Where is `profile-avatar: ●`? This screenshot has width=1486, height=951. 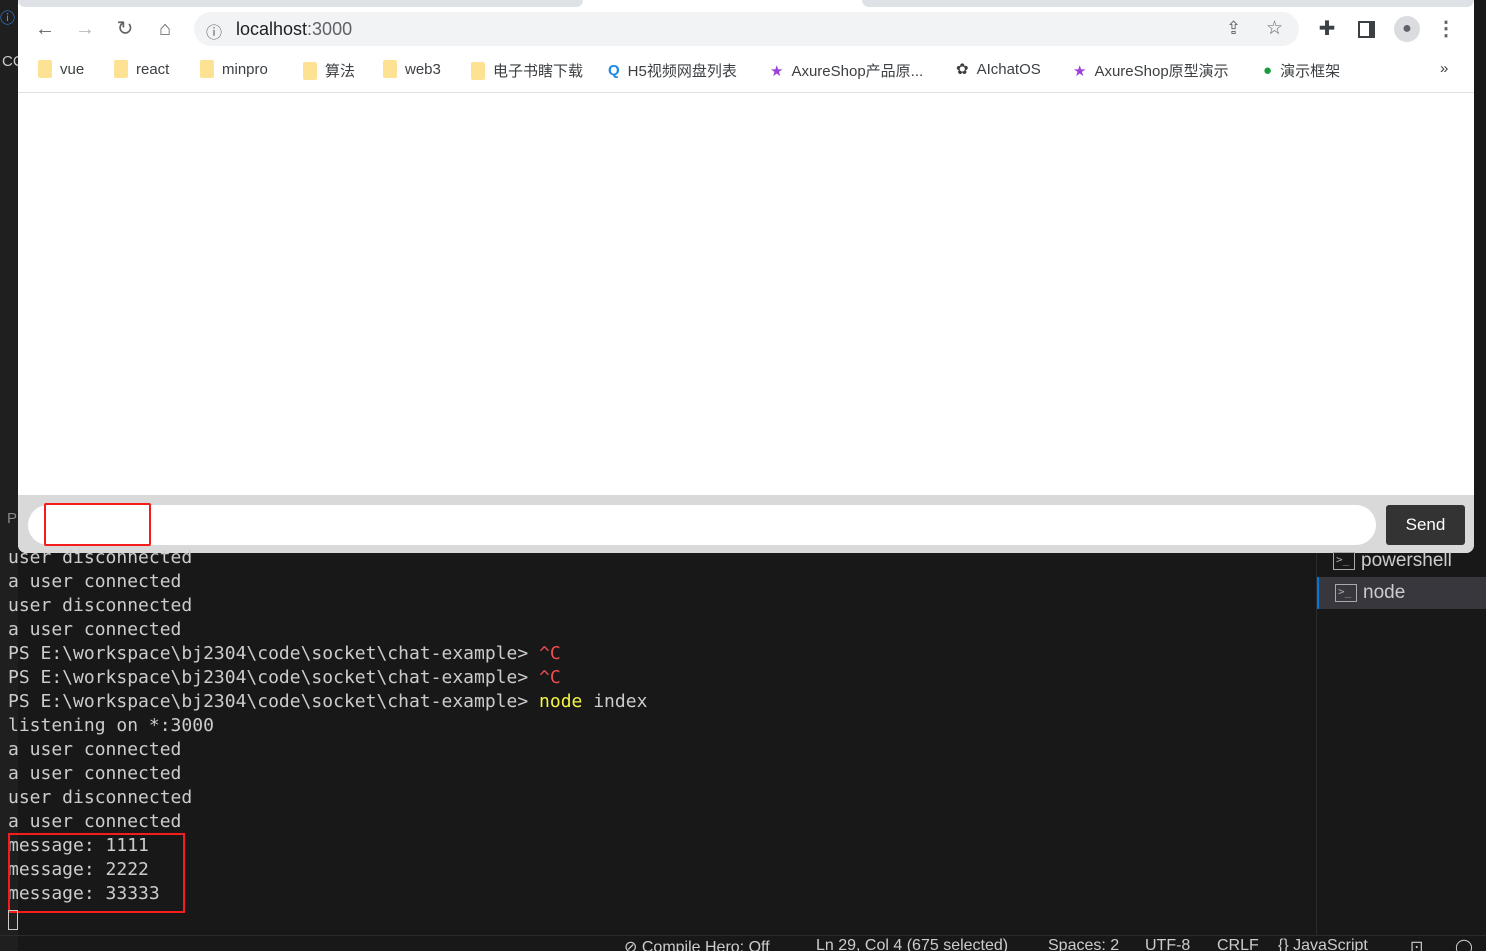 profile-avatar: ● is located at coordinates (1407, 29).